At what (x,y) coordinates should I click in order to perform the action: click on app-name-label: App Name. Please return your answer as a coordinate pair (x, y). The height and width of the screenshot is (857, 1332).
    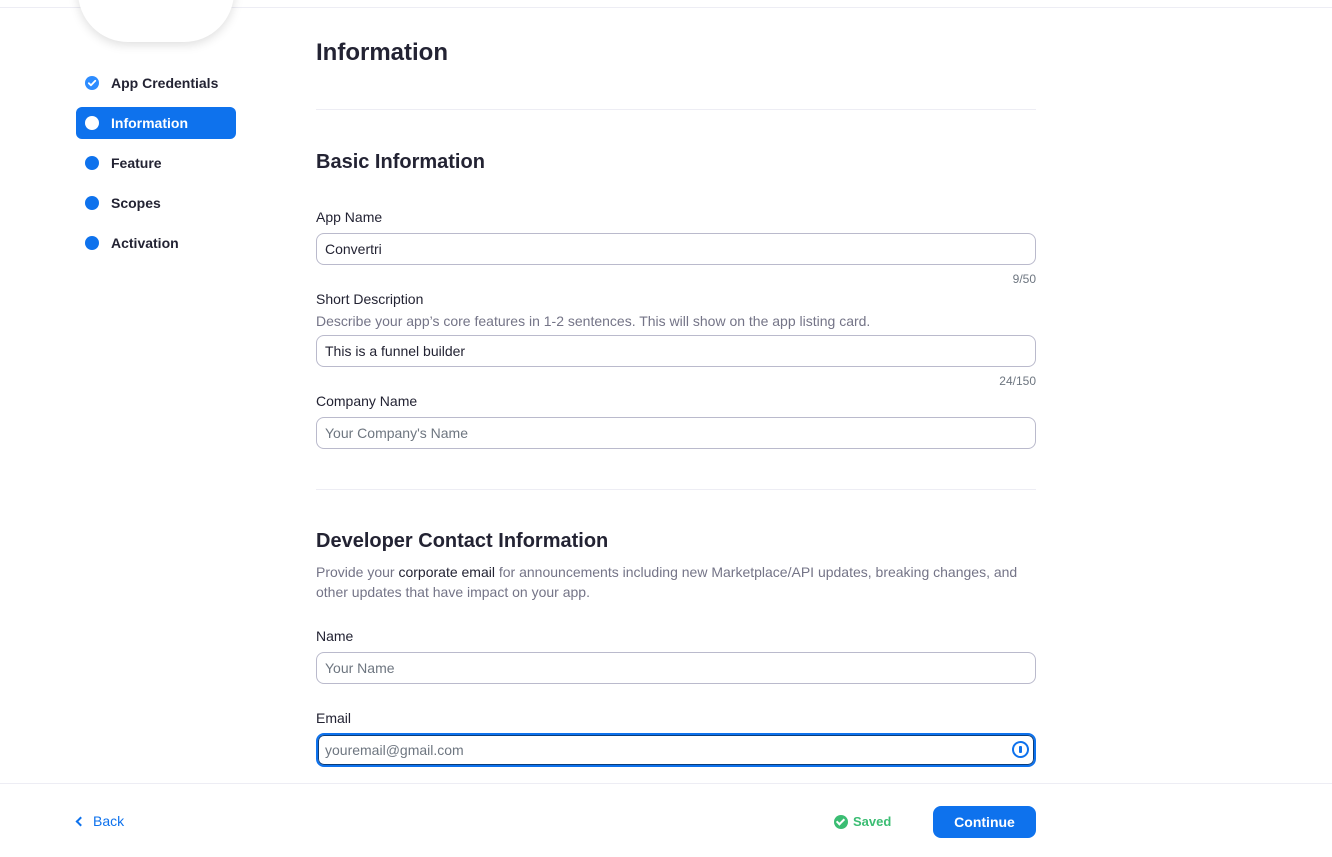
    Looking at the image, I should click on (349, 217).